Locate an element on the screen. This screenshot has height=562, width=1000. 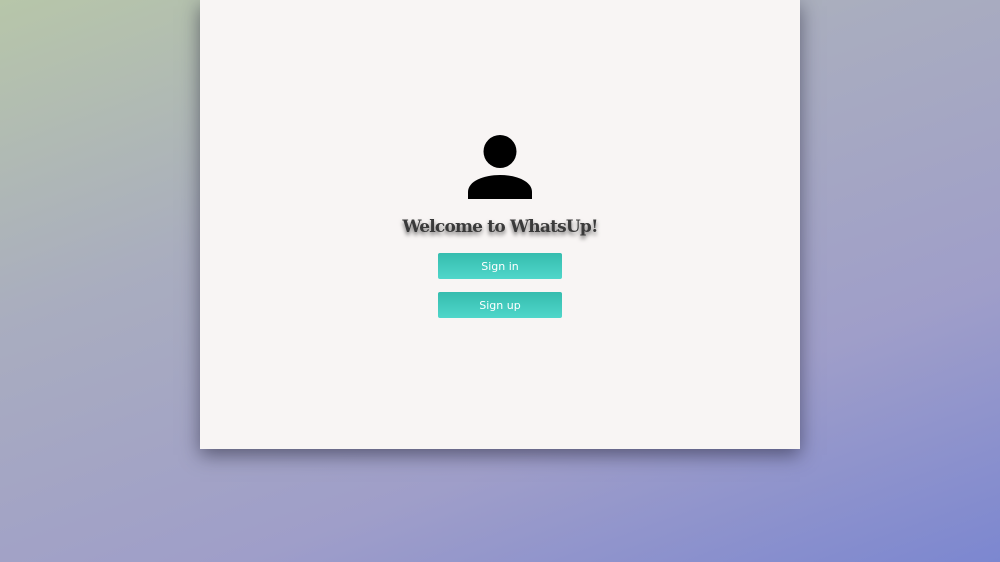
user-icon is located at coordinates (500, 167).